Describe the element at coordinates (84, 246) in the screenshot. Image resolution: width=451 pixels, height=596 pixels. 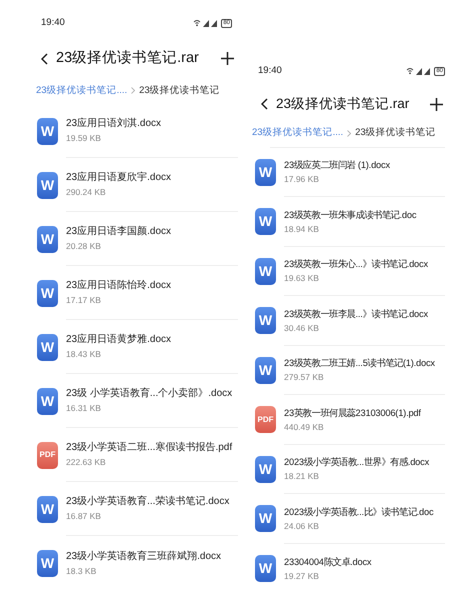
I see `file-size: 20.28 KB` at that location.